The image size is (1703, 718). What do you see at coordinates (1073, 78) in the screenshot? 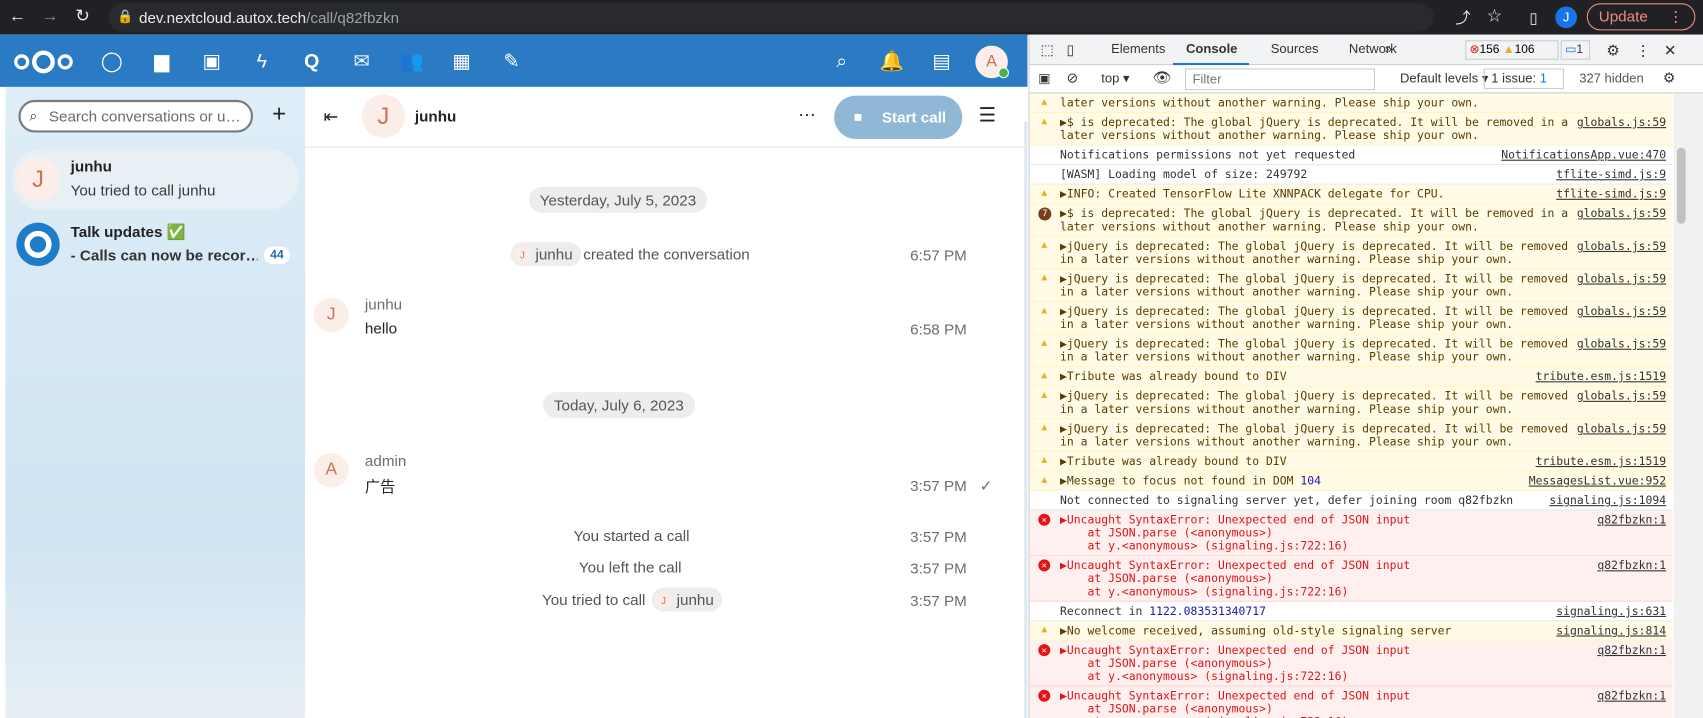
I see `clear-console-icon: ⊘` at bounding box center [1073, 78].